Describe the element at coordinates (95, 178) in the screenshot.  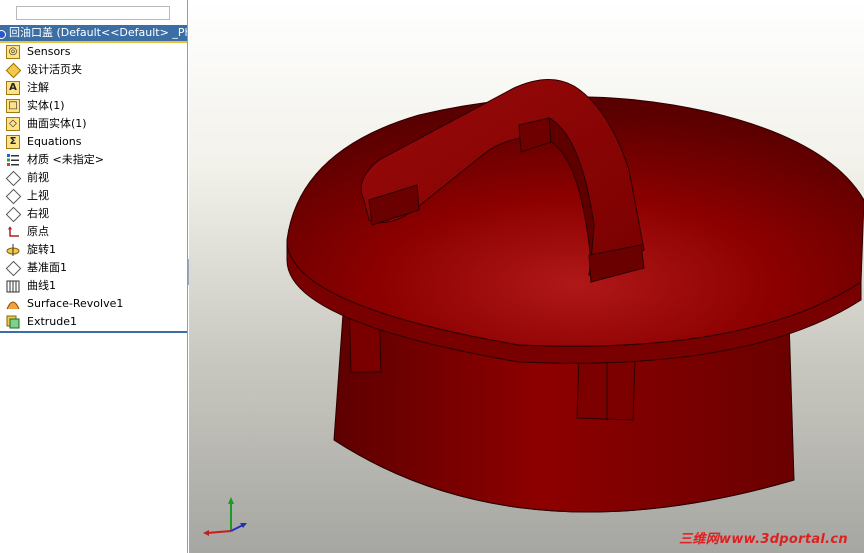
I see `tree-item-front-plane: 前视` at that location.